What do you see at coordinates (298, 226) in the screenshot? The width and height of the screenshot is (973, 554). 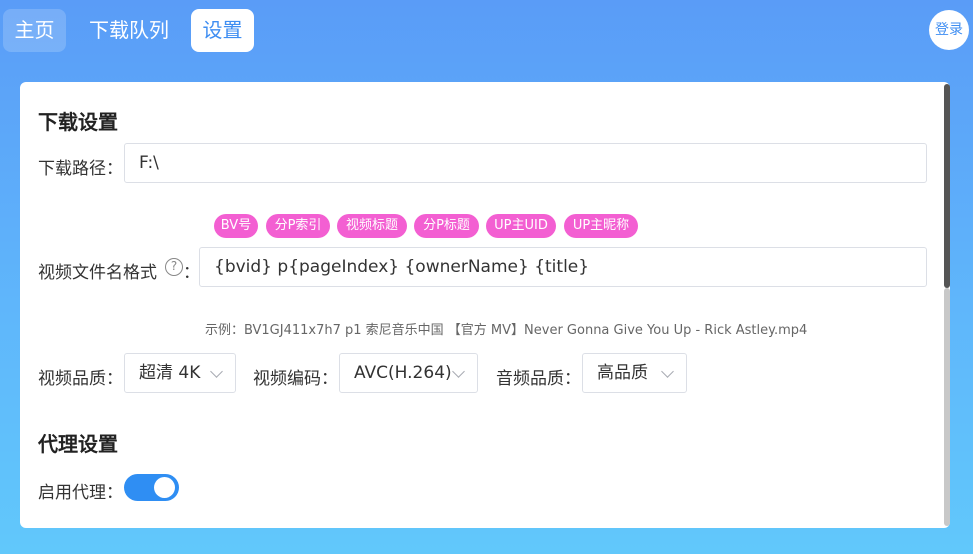 I see `tag-page-index: 分P索引` at bounding box center [298, 226].